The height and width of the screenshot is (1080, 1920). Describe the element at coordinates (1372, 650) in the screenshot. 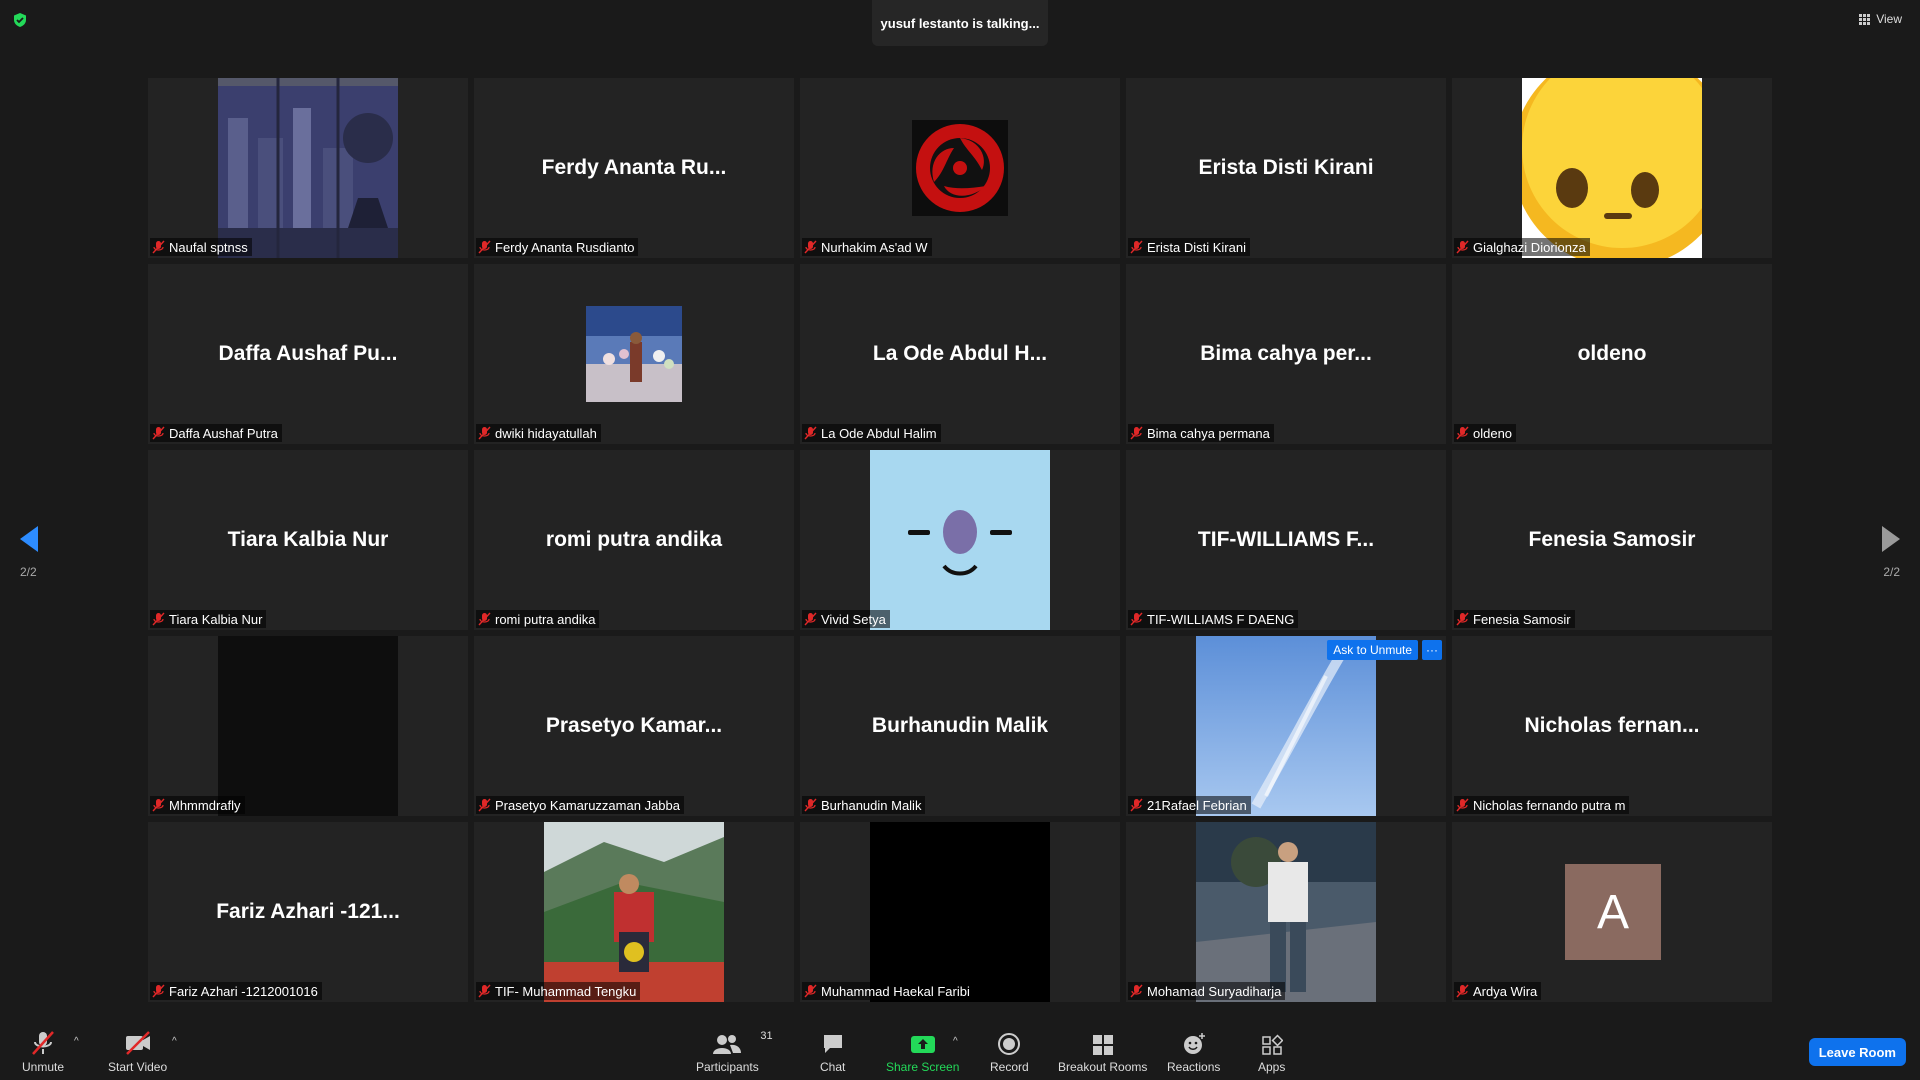

I see `ask-to-unmute-button: Ask to Unmute` at that location.